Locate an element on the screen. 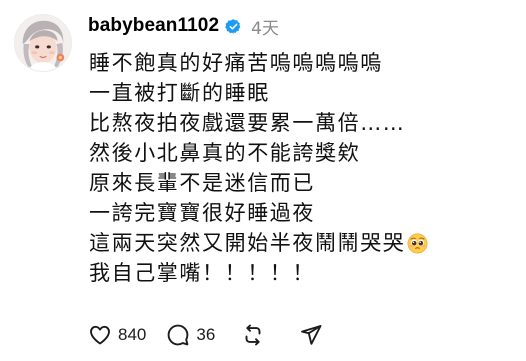 This screenshot has width=526, height=361. post-text-line: 我自己掌嘴！！！！！ is located at coordinates (202, 273).